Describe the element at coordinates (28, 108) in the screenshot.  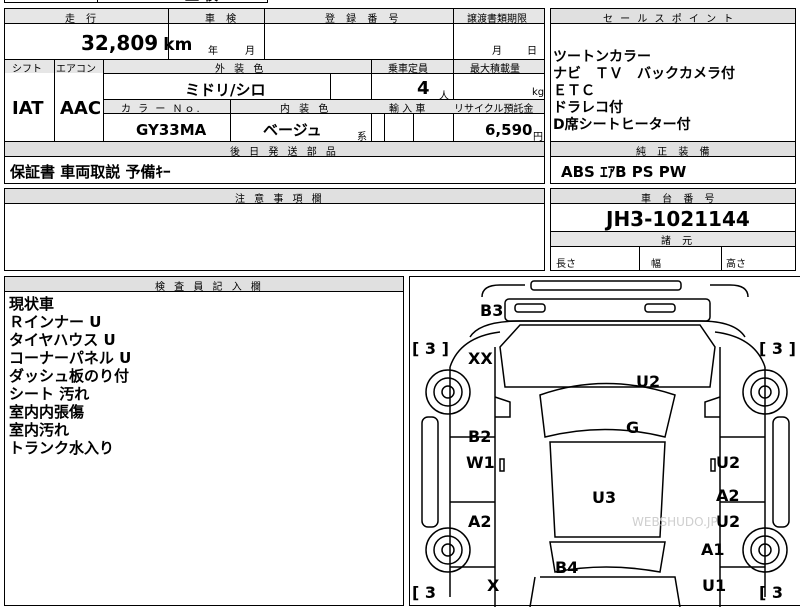
I see `shift-value: IAT` at that location.